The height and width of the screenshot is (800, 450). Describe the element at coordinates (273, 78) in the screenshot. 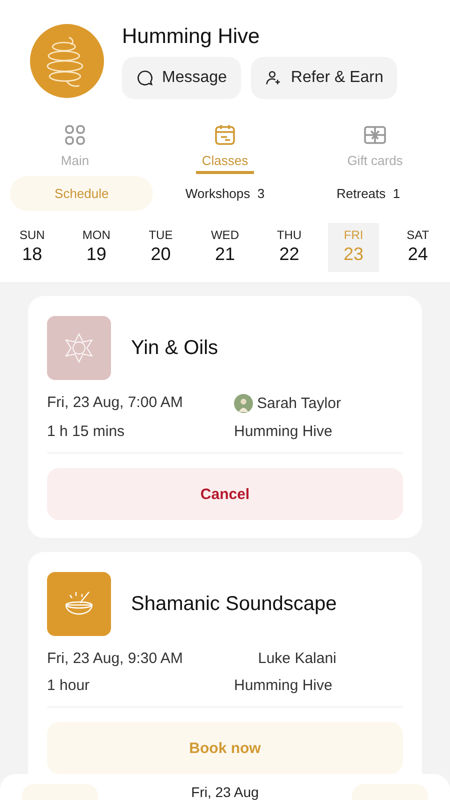

I see `add-person-icon` at that location.